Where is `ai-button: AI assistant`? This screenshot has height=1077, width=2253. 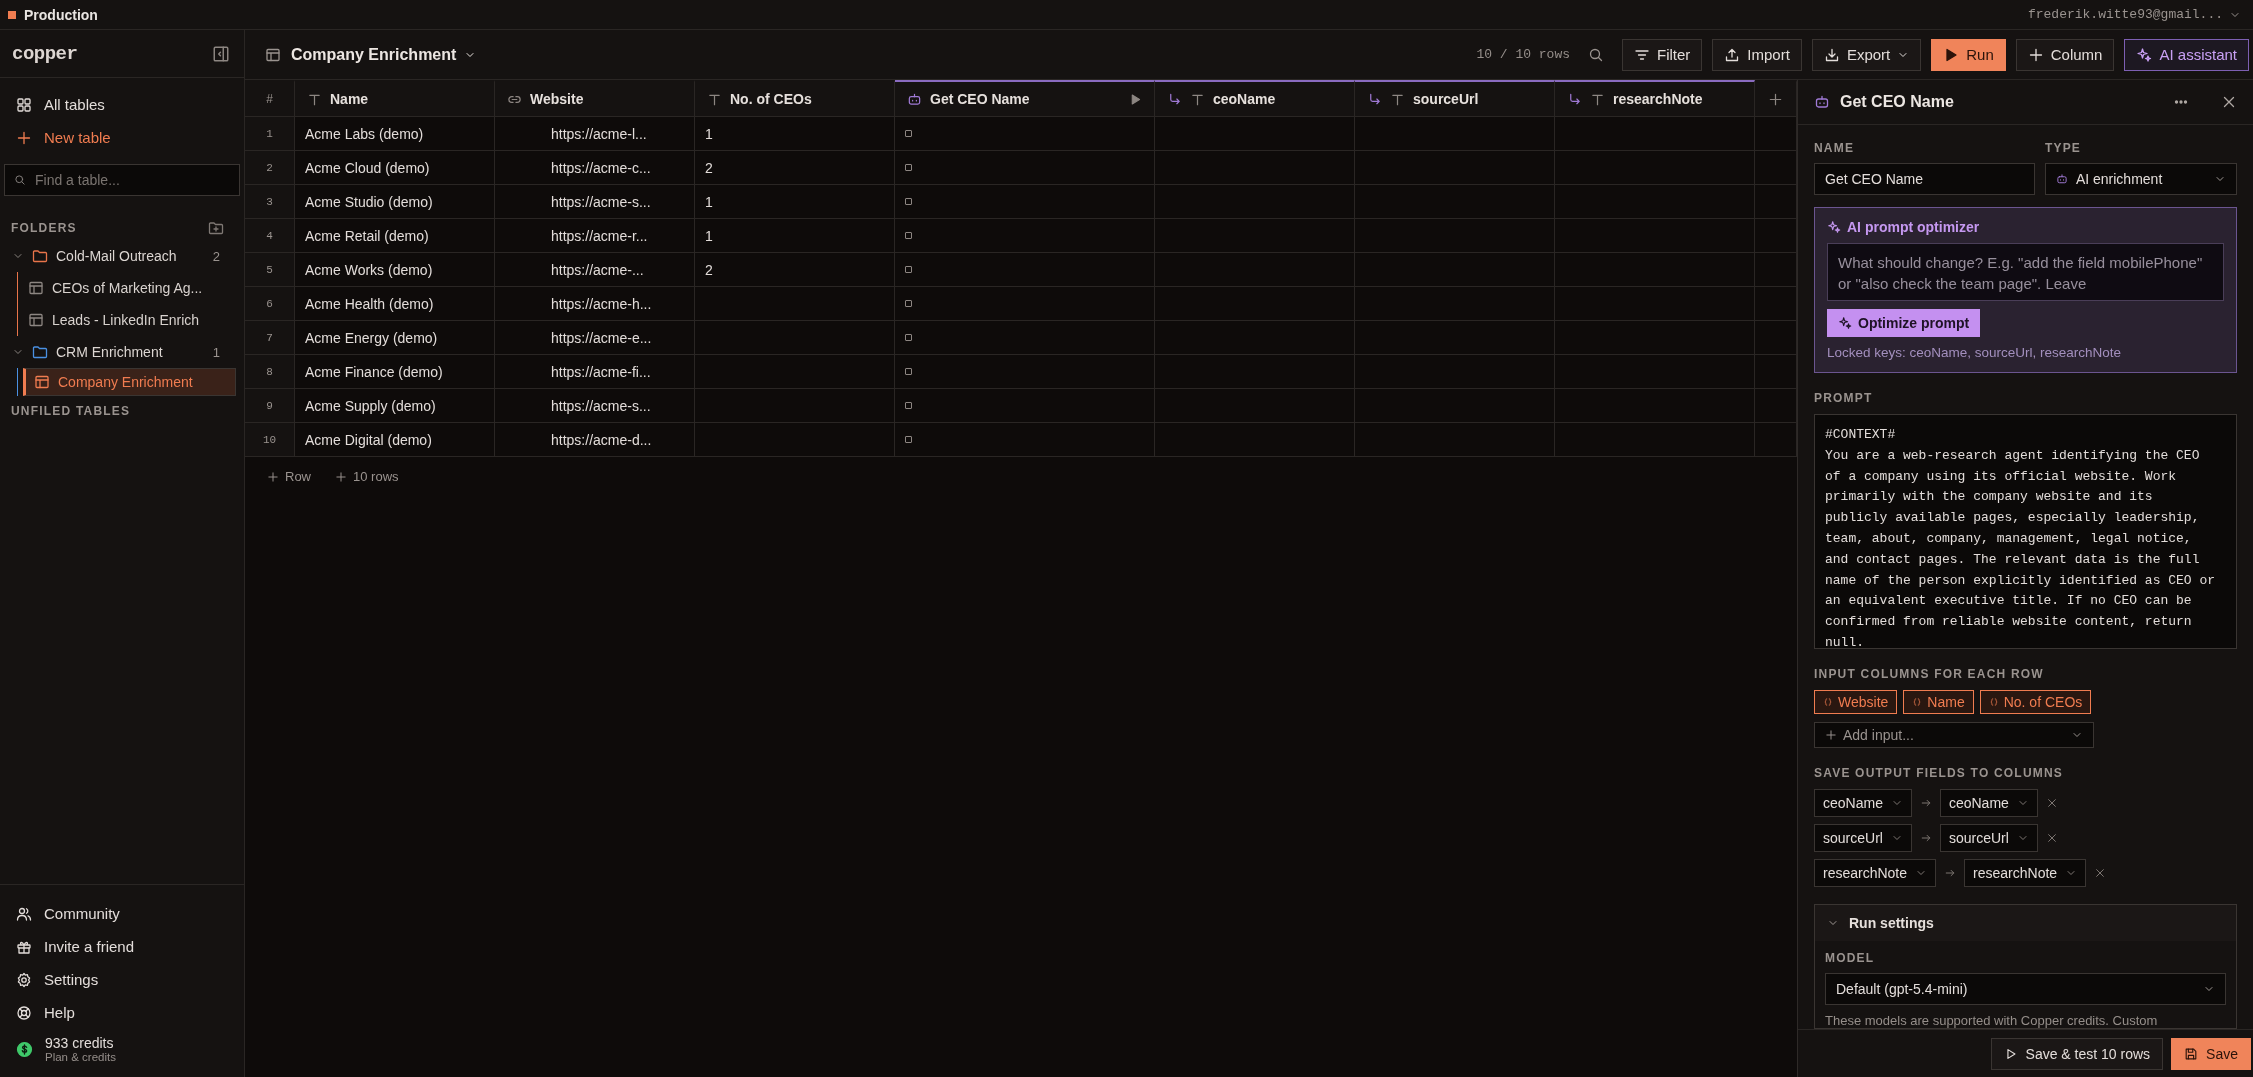 ai-button: AI assistant is located at coordinates (2186, 54).